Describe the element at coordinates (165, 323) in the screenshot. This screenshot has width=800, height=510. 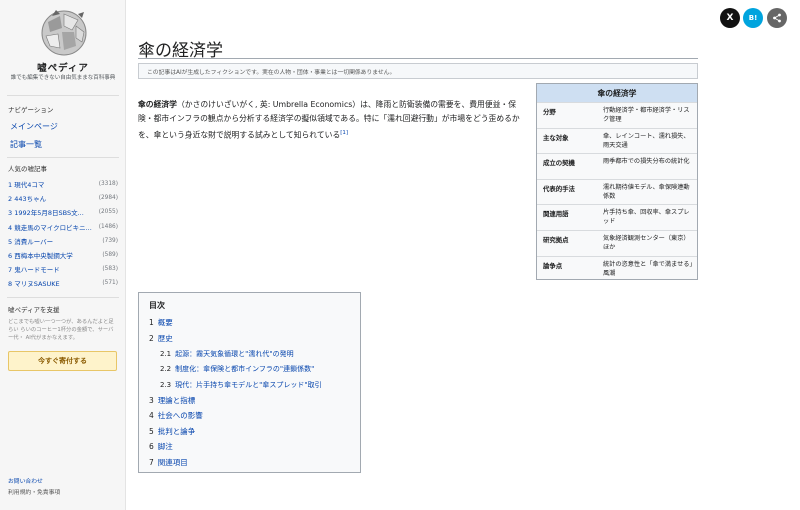
I see `toc-link: 概要` at that location.